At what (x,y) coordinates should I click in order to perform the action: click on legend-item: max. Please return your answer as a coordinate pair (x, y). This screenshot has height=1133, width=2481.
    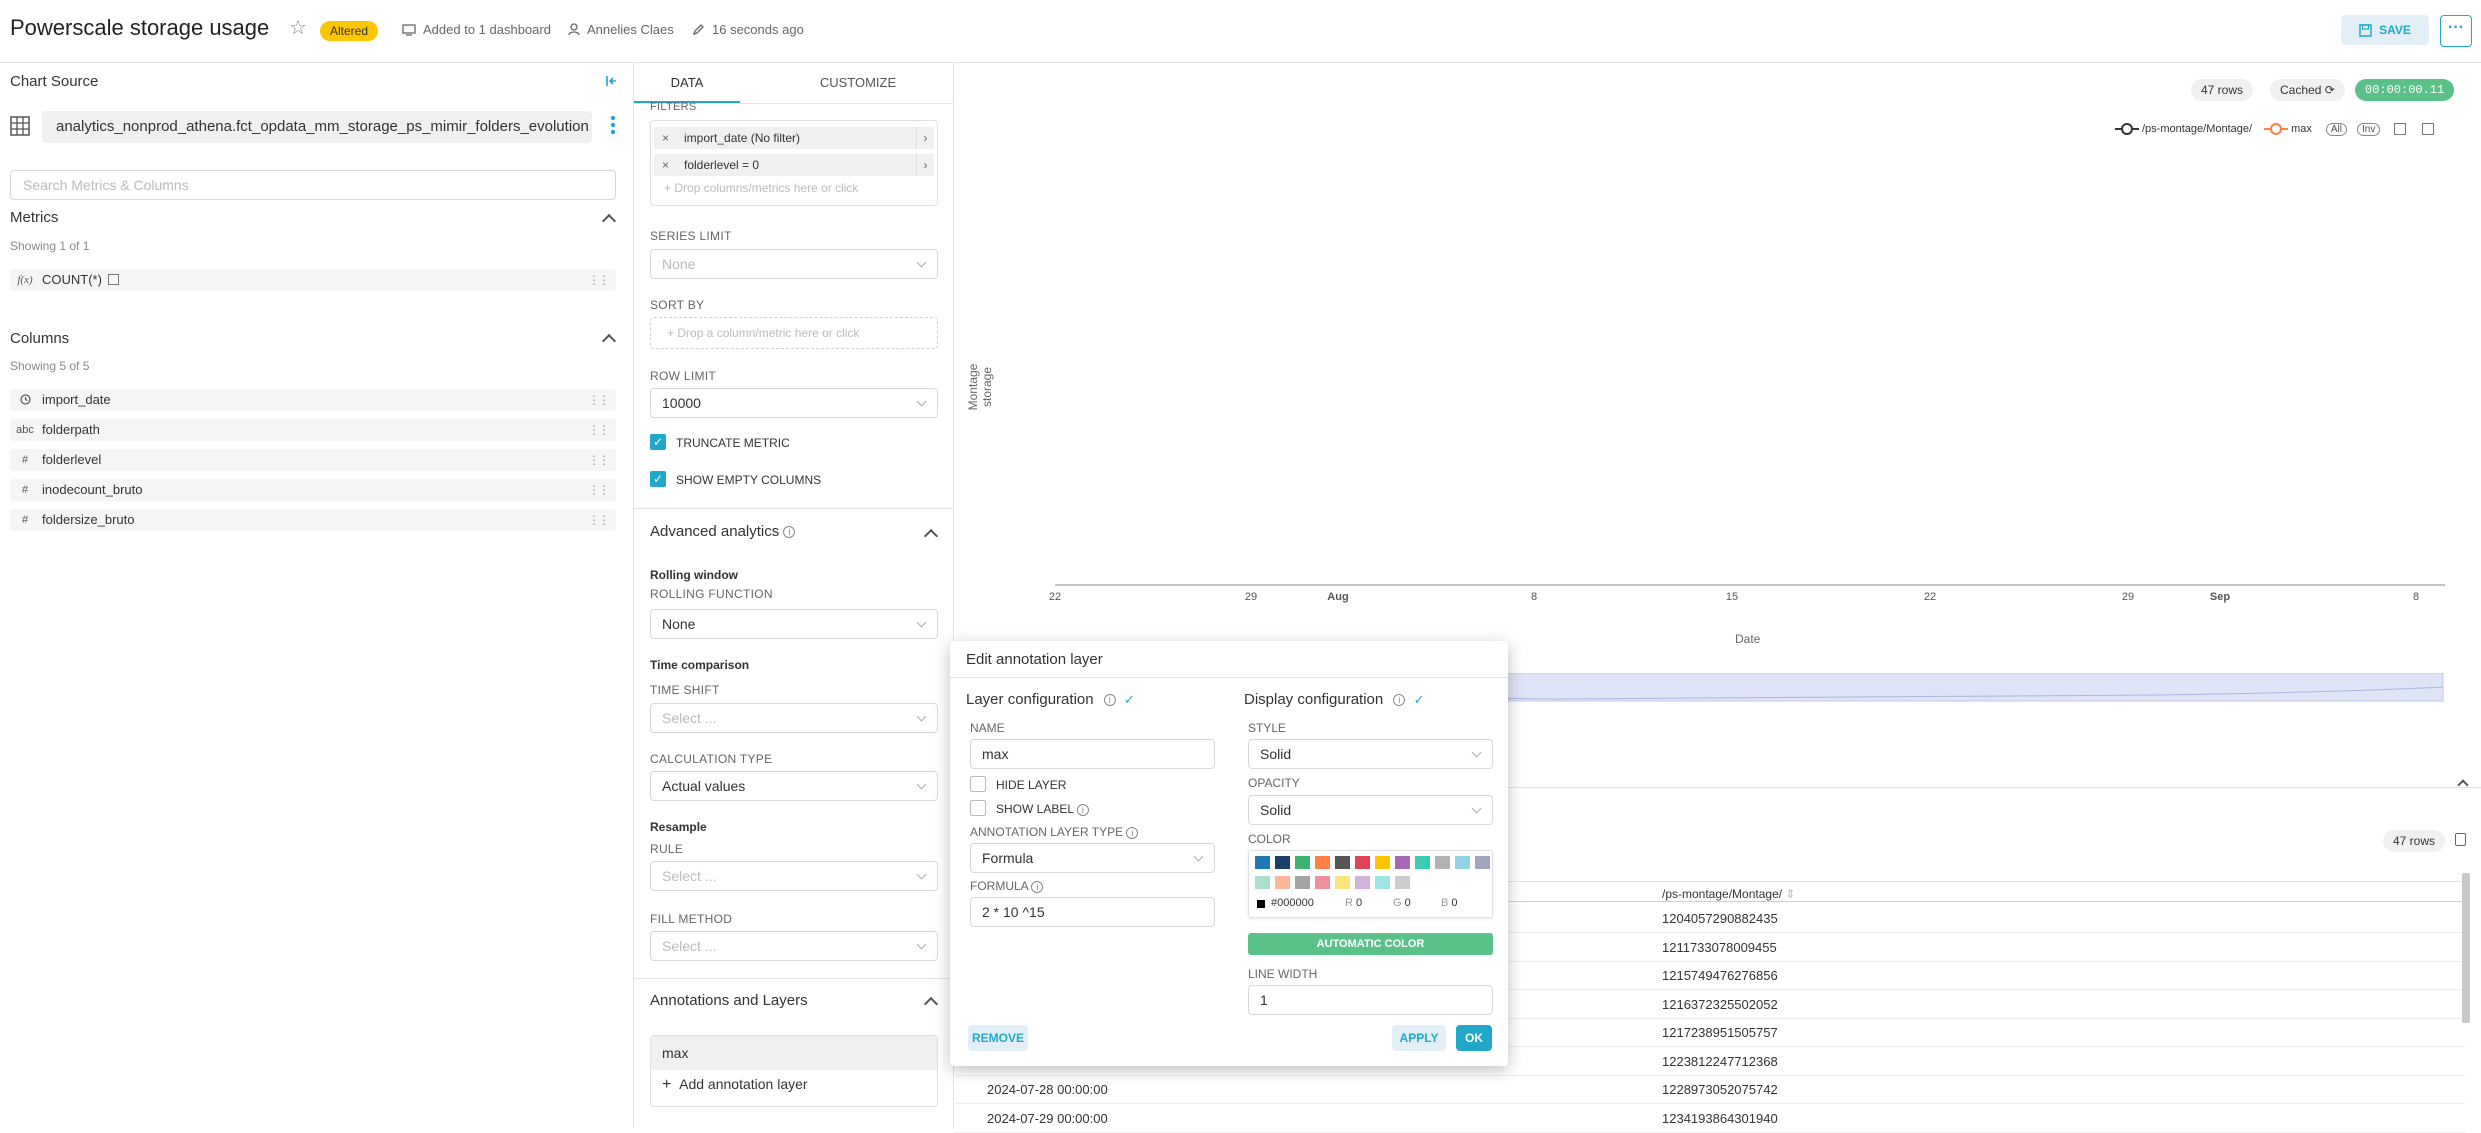
    Looking at the image, I should click on (2288, 129).